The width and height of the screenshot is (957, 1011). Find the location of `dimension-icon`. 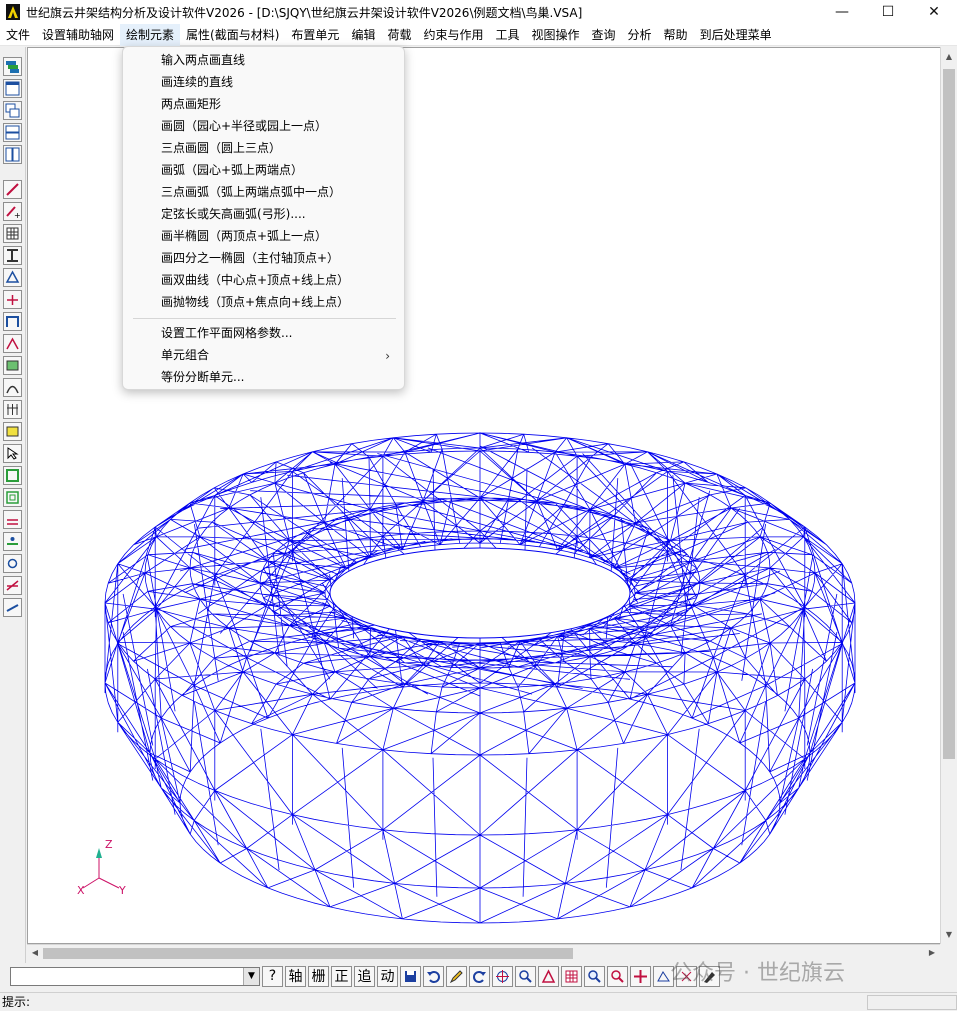

dimension-icon is located at coordinates (12, 607).